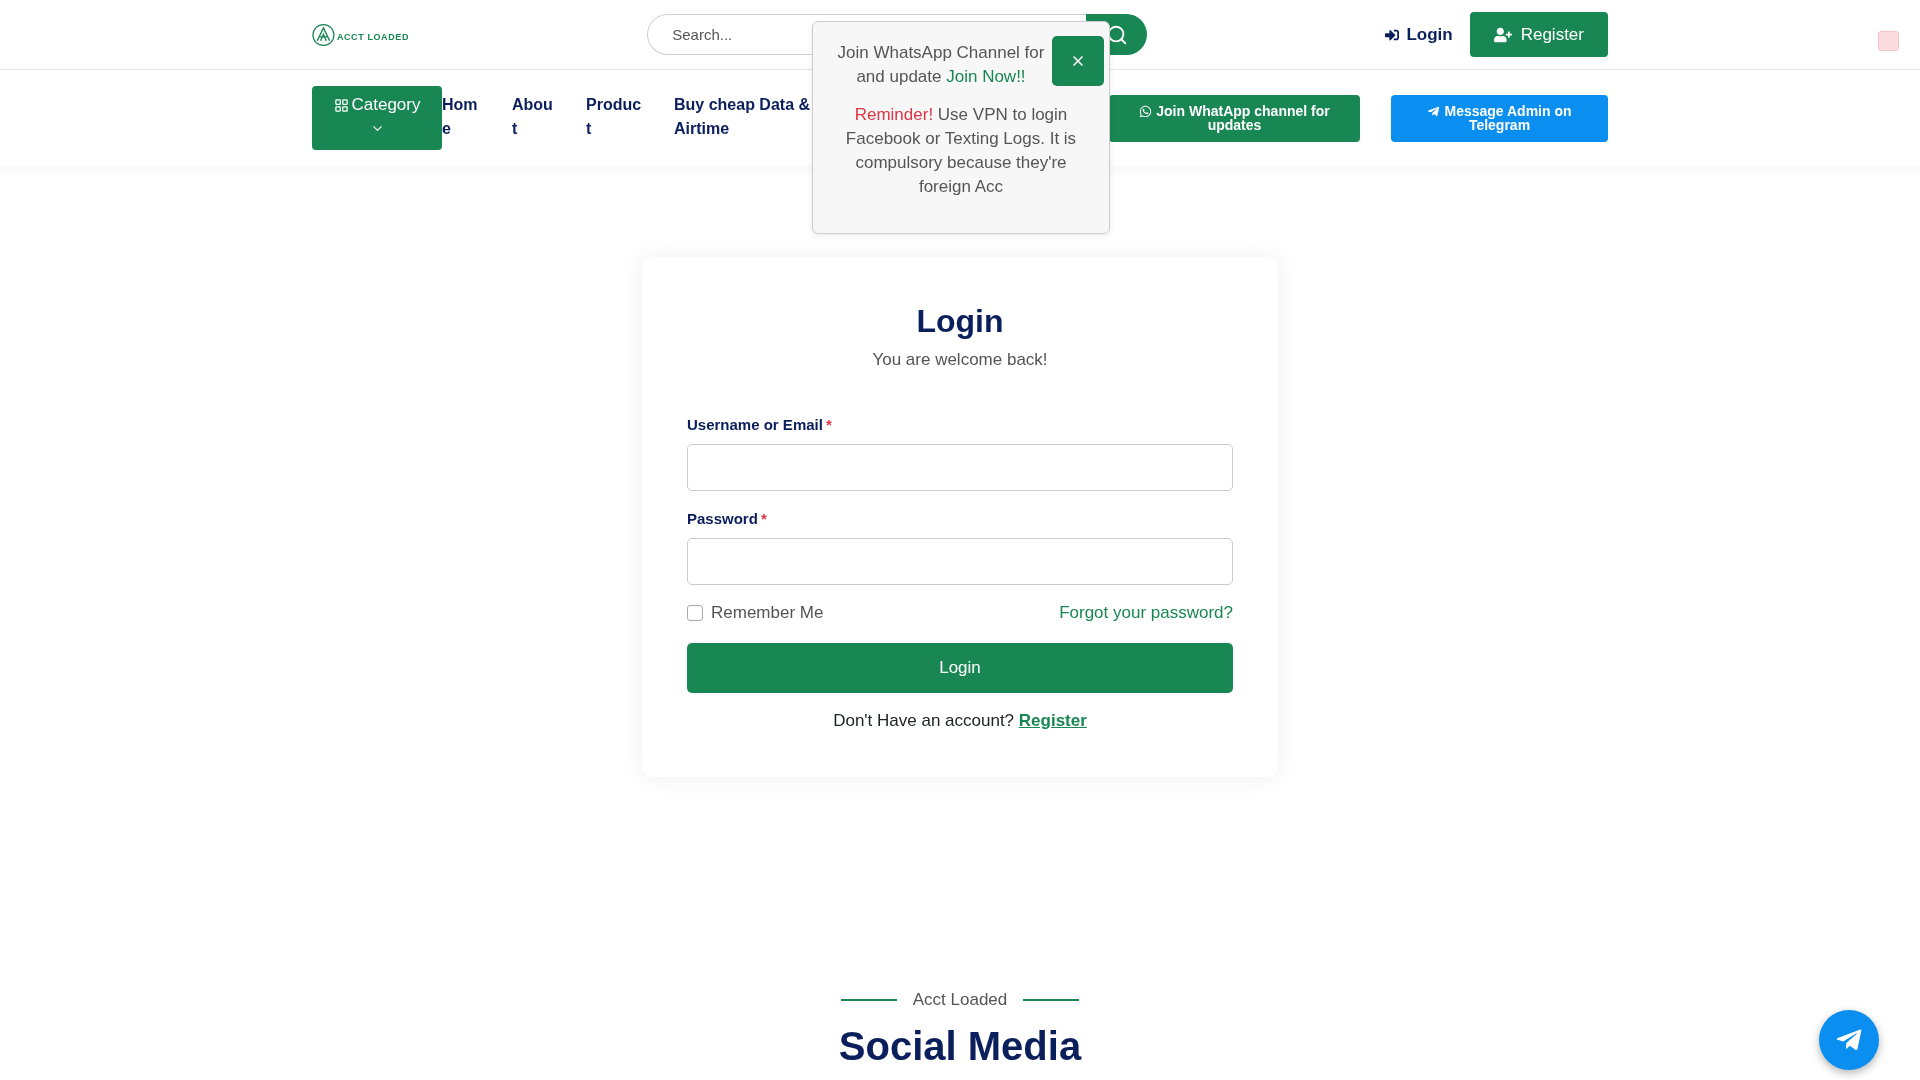  Describe the element at coordinates (760, 425) in the screenshot. I see `field-label: Username or Email *` at that location.